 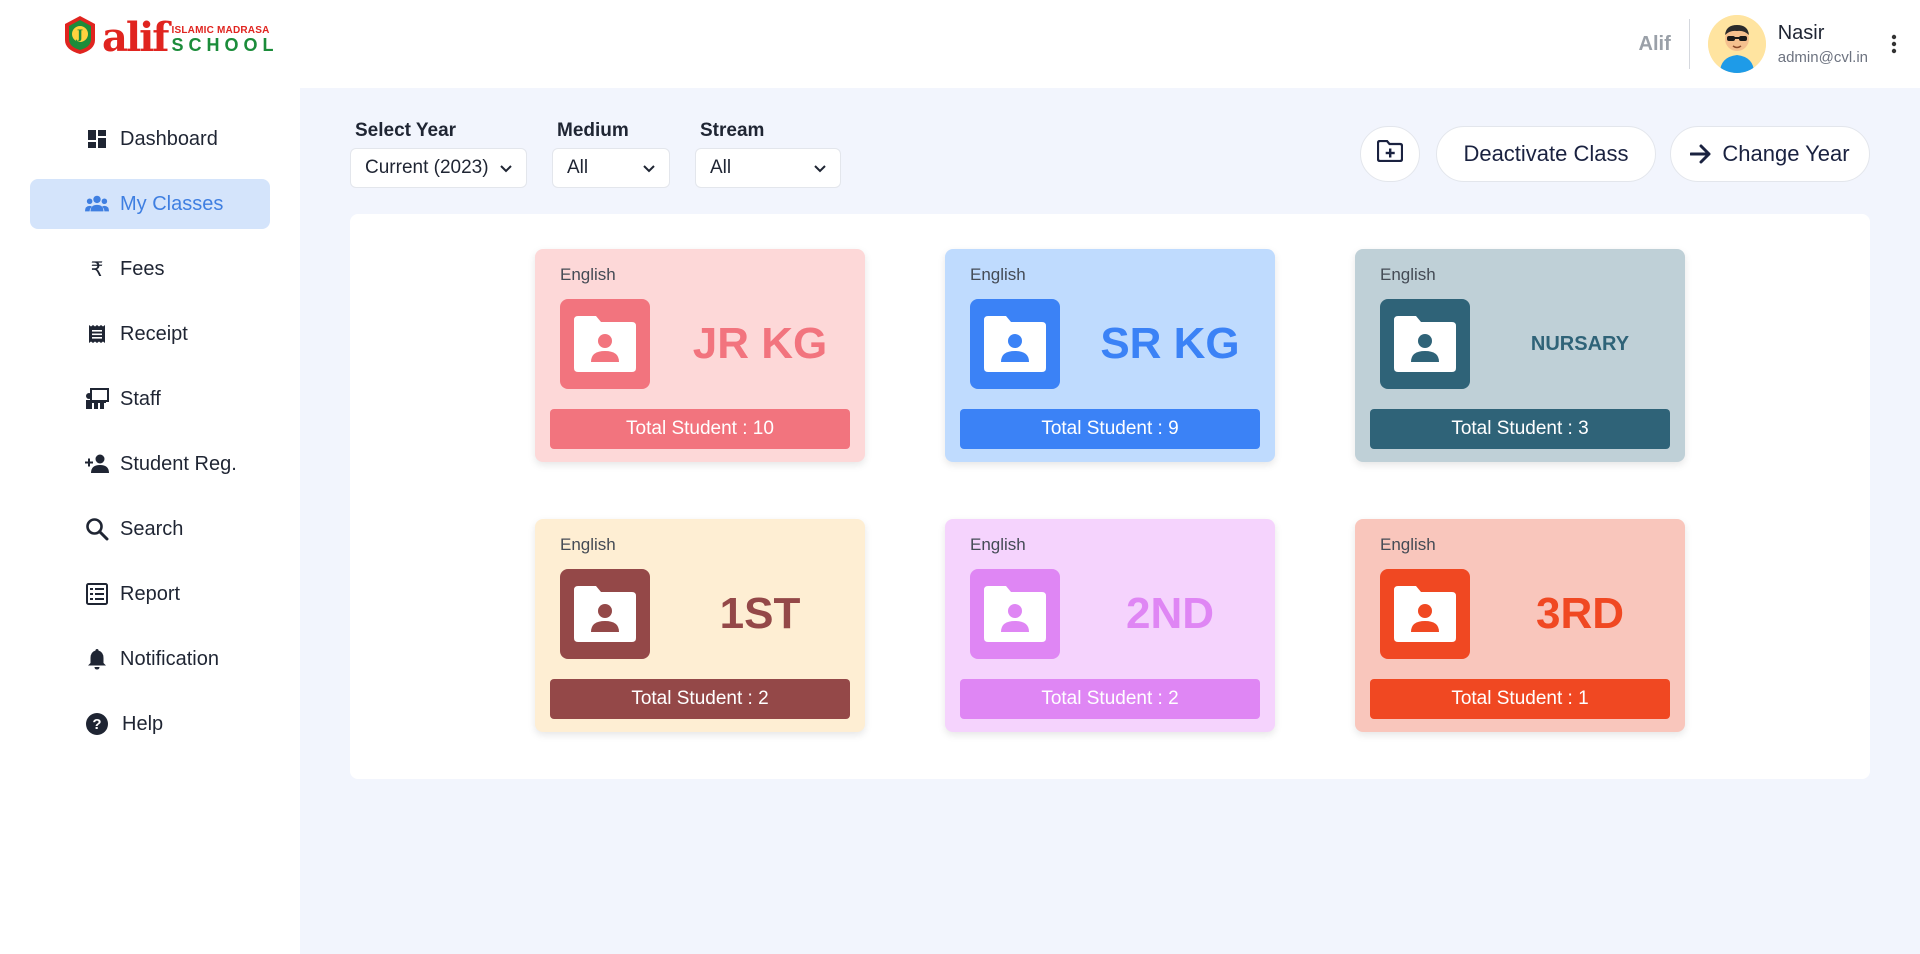 What do you see at coordinates (97, 529) in the screenshot?
I see `search-icon` at bounding box center [97, 529].